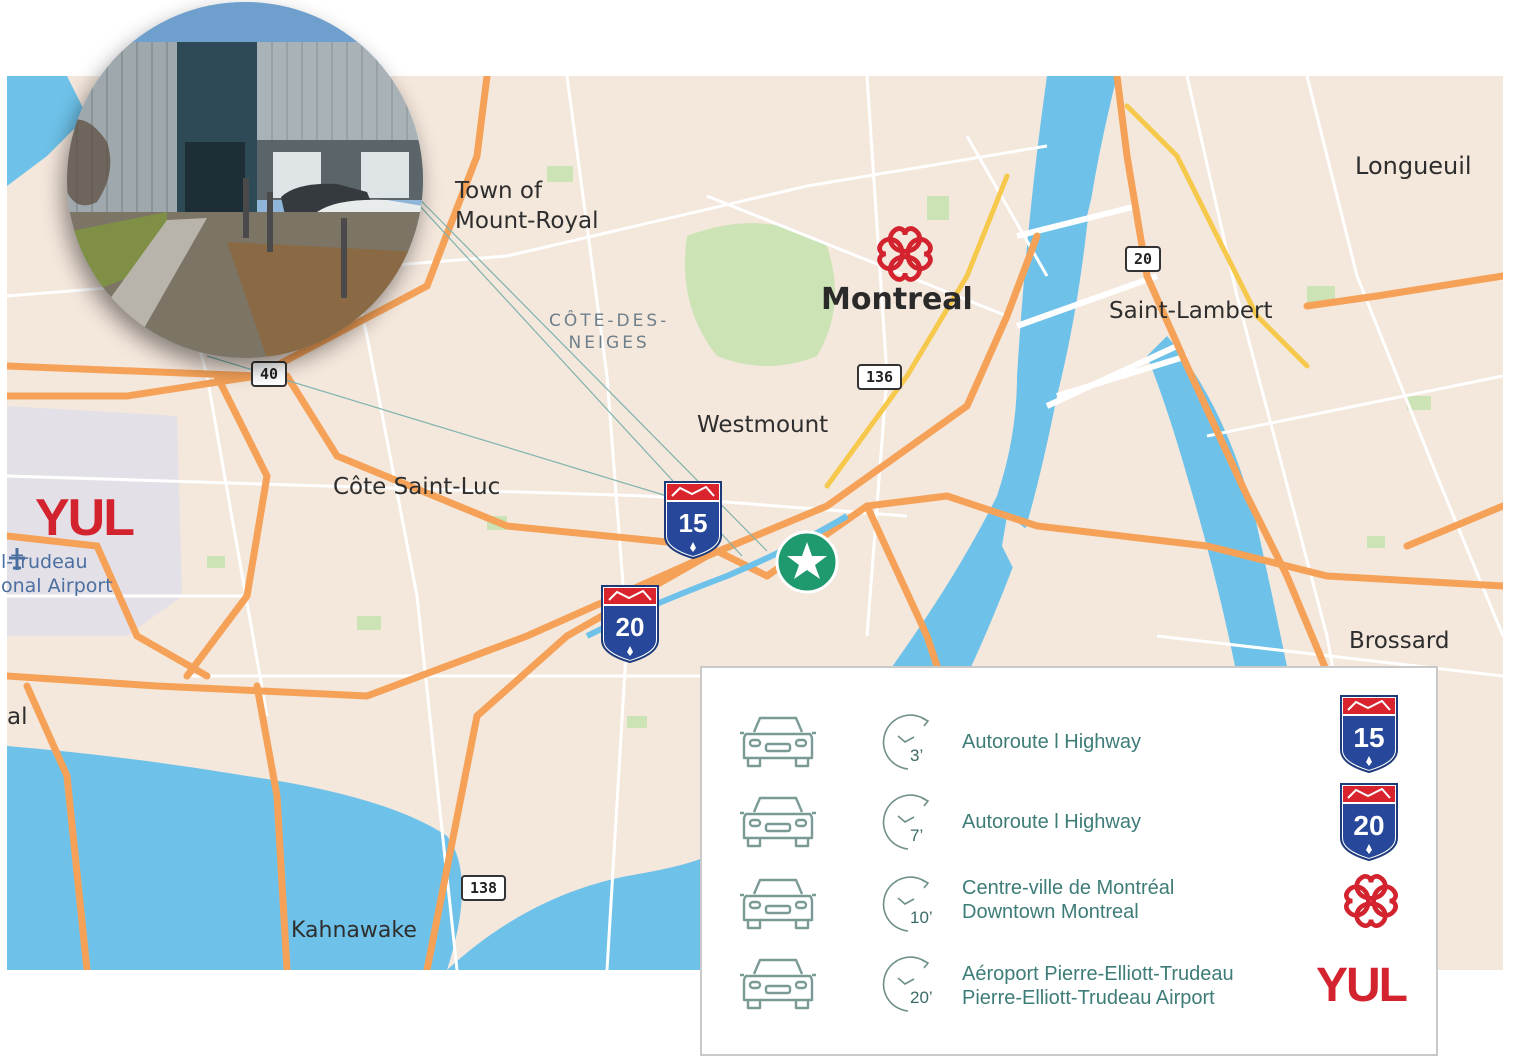  What do you see at coordinates (1369, 822) in the screenshot?
I see `autoroute-20-shield: 20` at bounding box center [1369, 822].